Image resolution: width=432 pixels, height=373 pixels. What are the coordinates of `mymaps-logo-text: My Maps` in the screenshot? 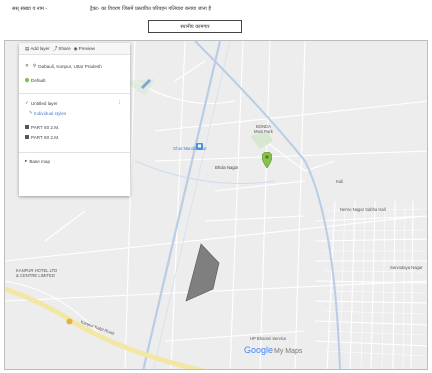 It's located at (288, 351).